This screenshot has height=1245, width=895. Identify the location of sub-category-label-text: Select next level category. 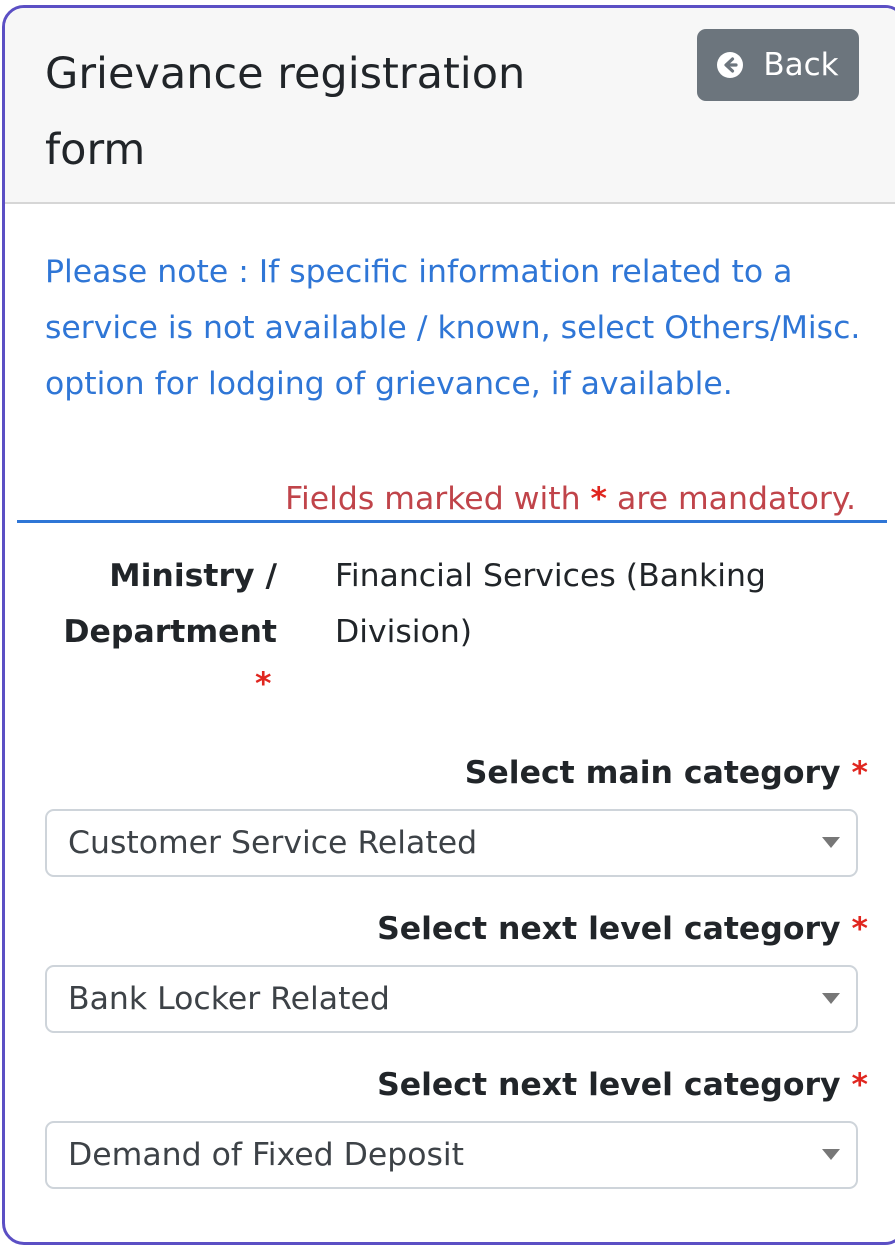
(609, 1085).